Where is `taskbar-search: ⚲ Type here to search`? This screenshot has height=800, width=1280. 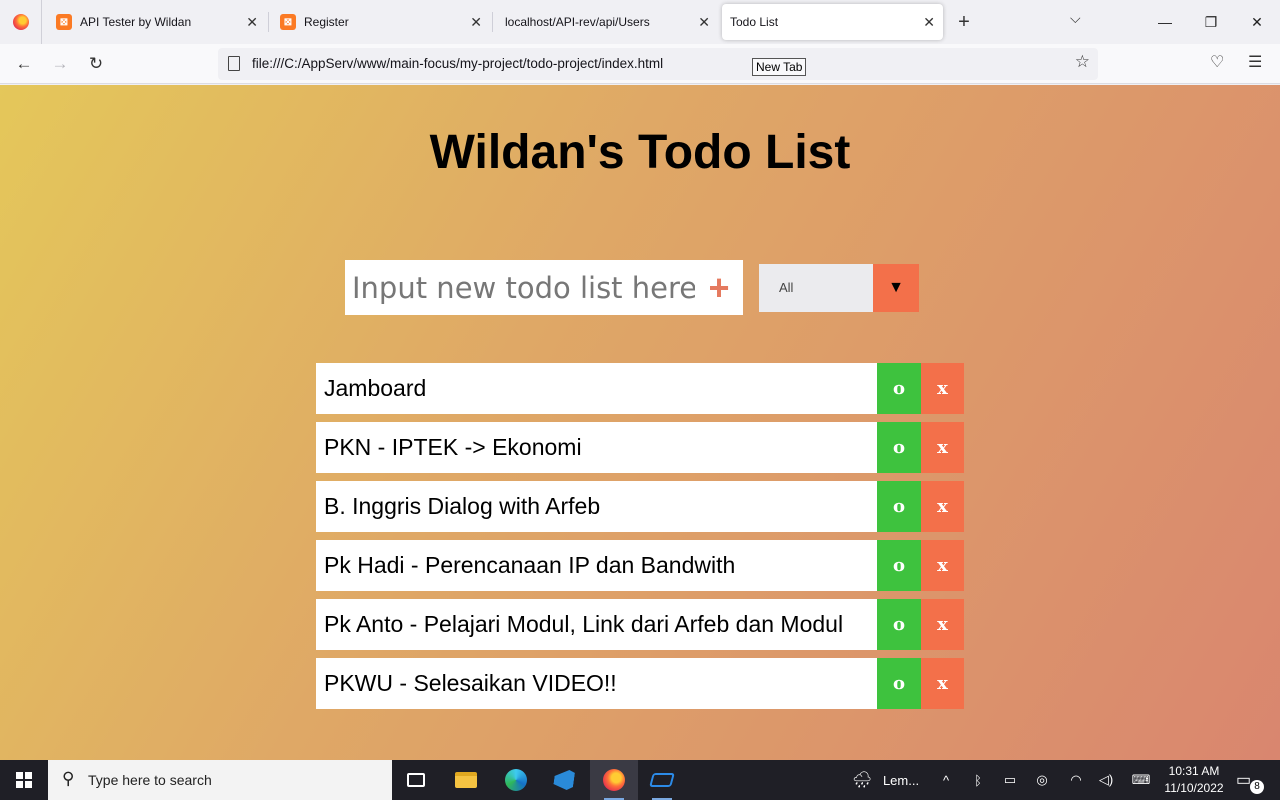
taskbar-search: ⚲ Type here to search is located at coordinates (220, 780).